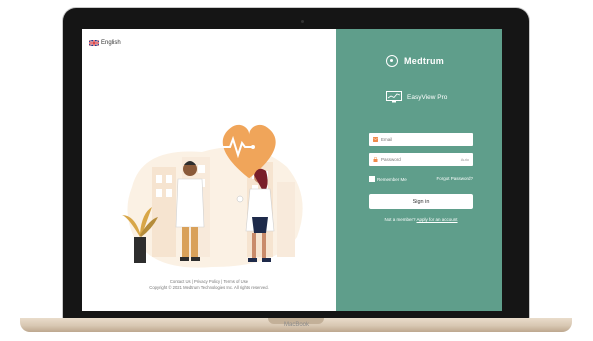  Describe the element at coordinates (465, 159) in the screenshot. I see `password-suffix: Auto` at that location.